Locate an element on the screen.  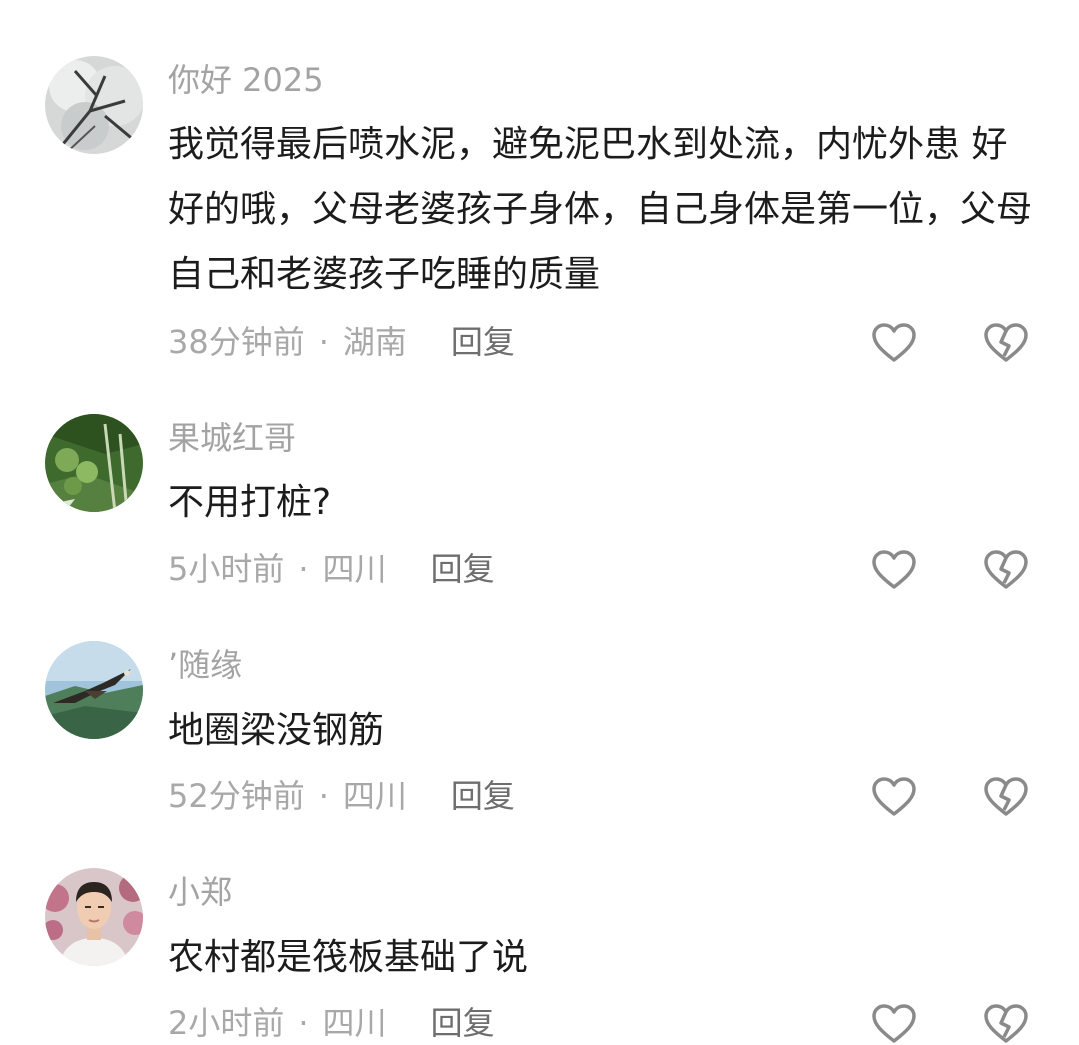
comment-text: 地圈梁没钢筋 is located at coordinates (276, 730).